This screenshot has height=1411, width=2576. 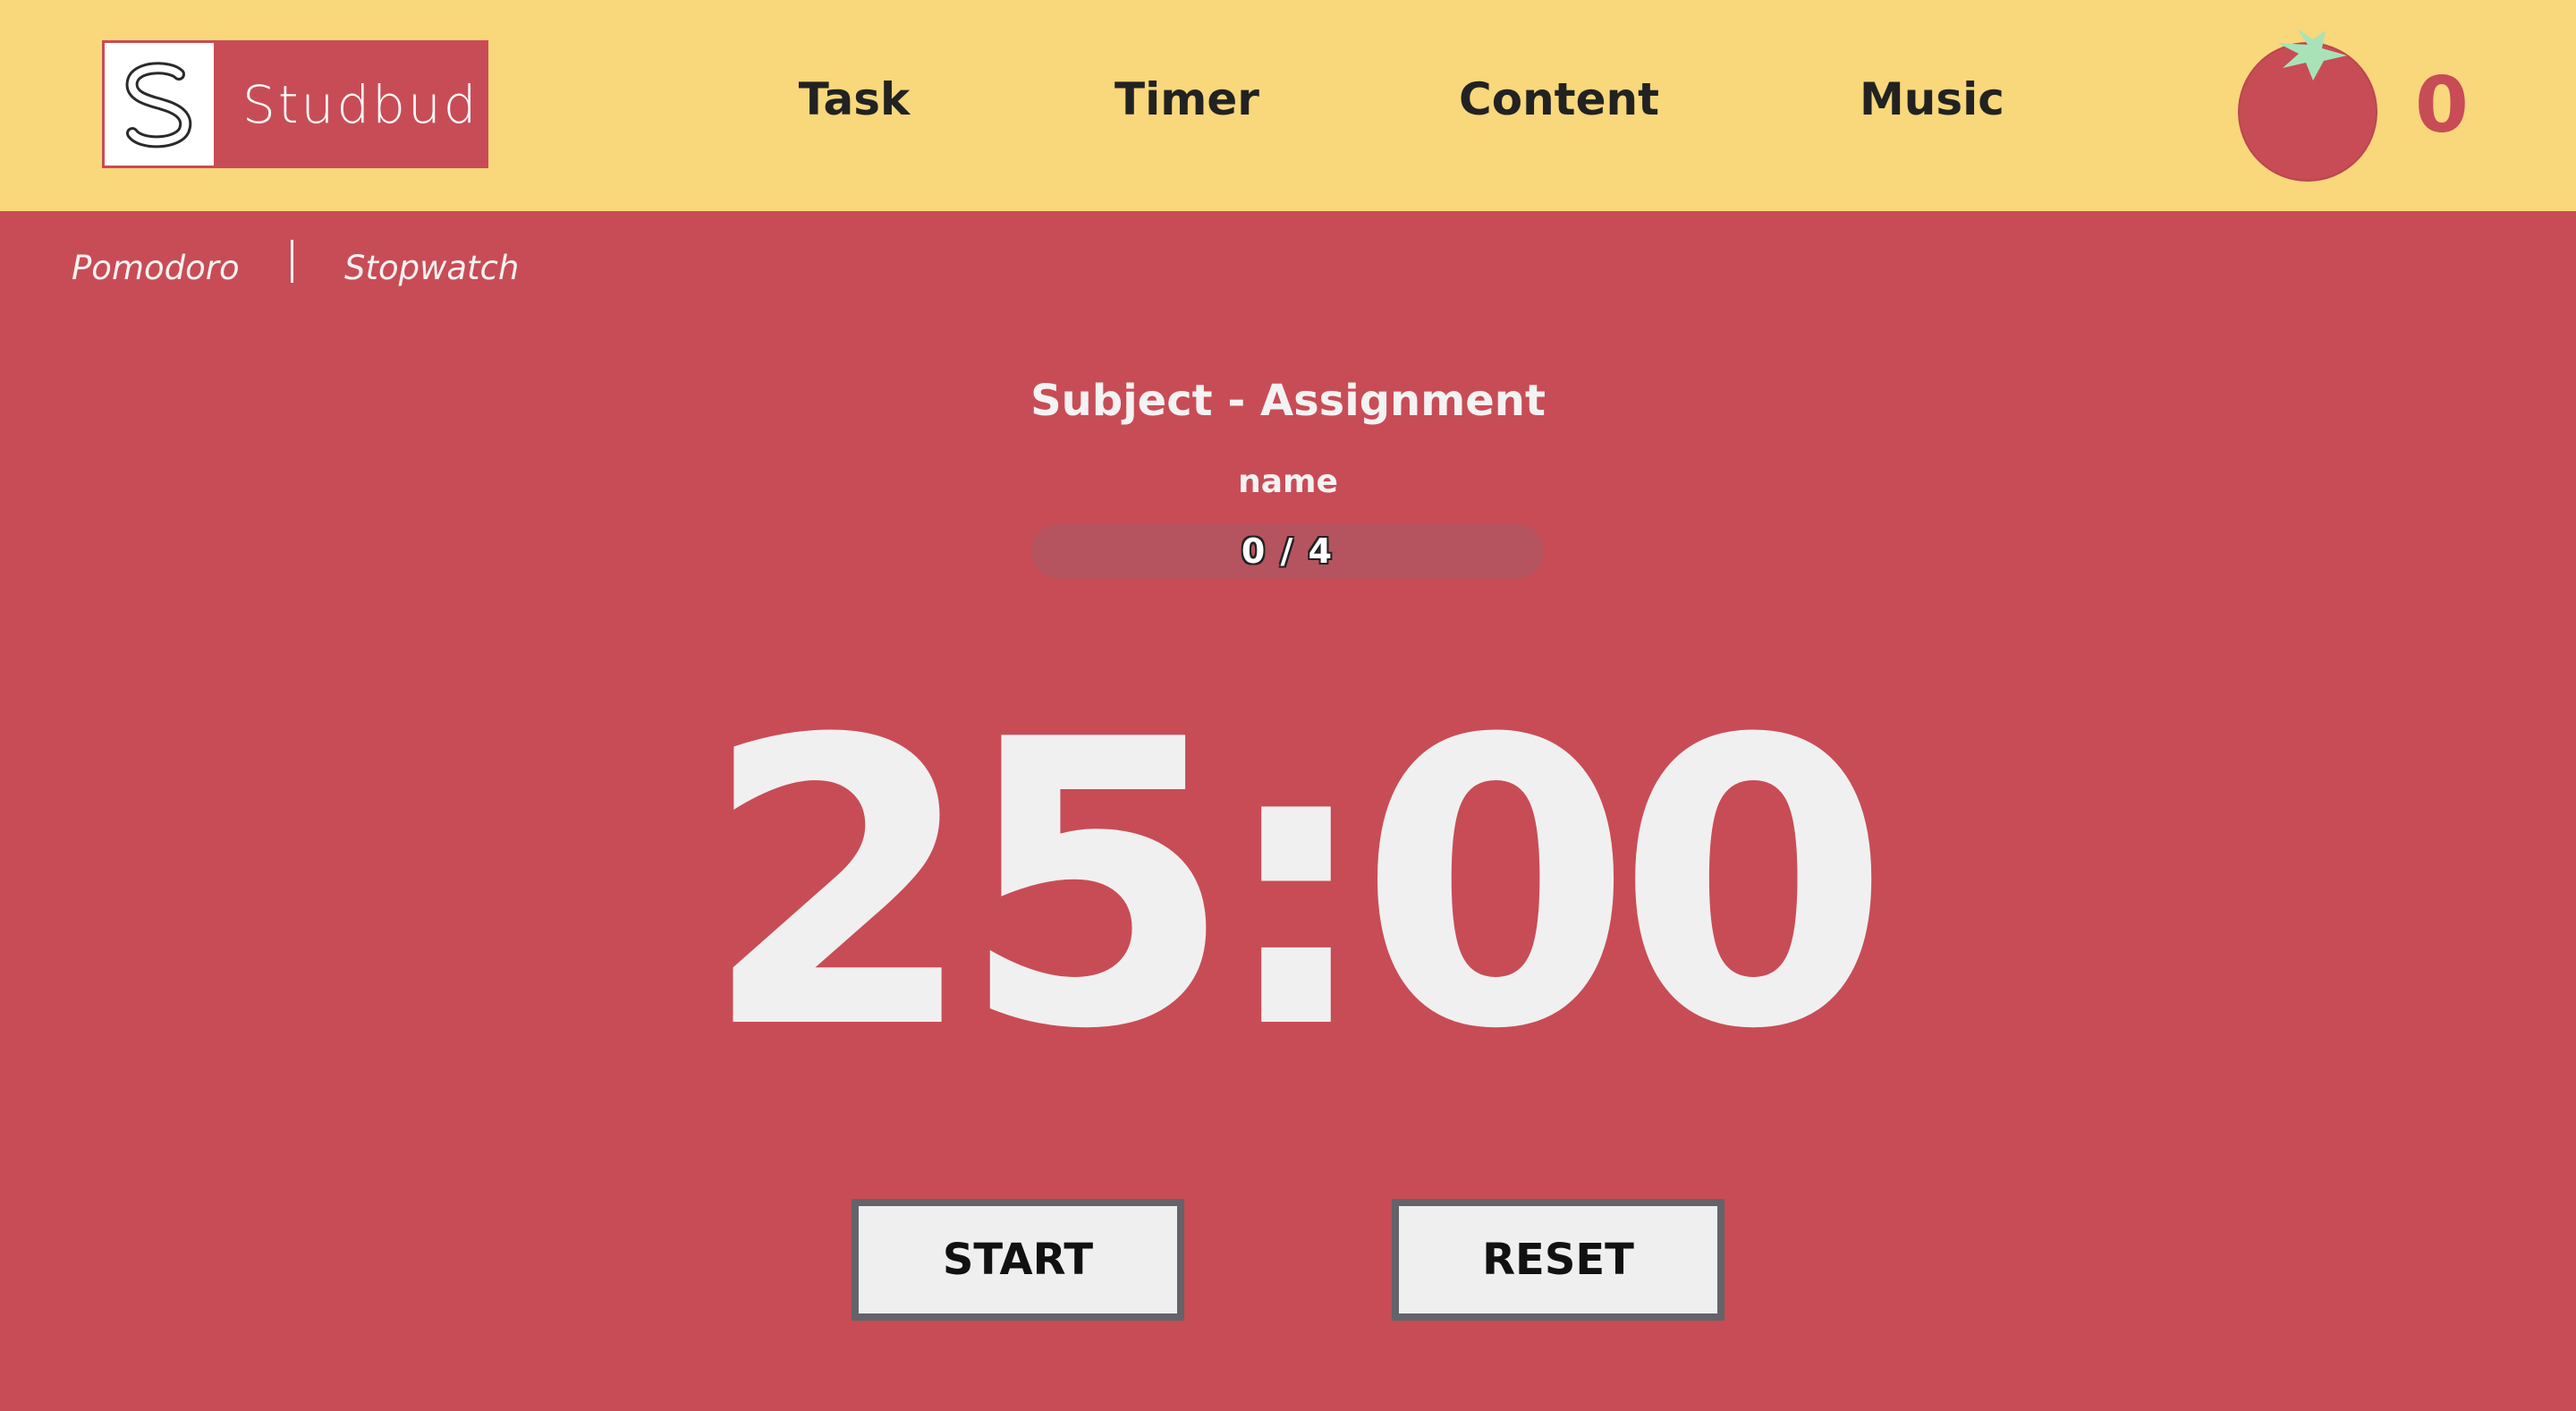 What do you see at coordinates (360, 104) in the screenshot?
I see `brand-name: Studbud` at bounding box center [360, 104].